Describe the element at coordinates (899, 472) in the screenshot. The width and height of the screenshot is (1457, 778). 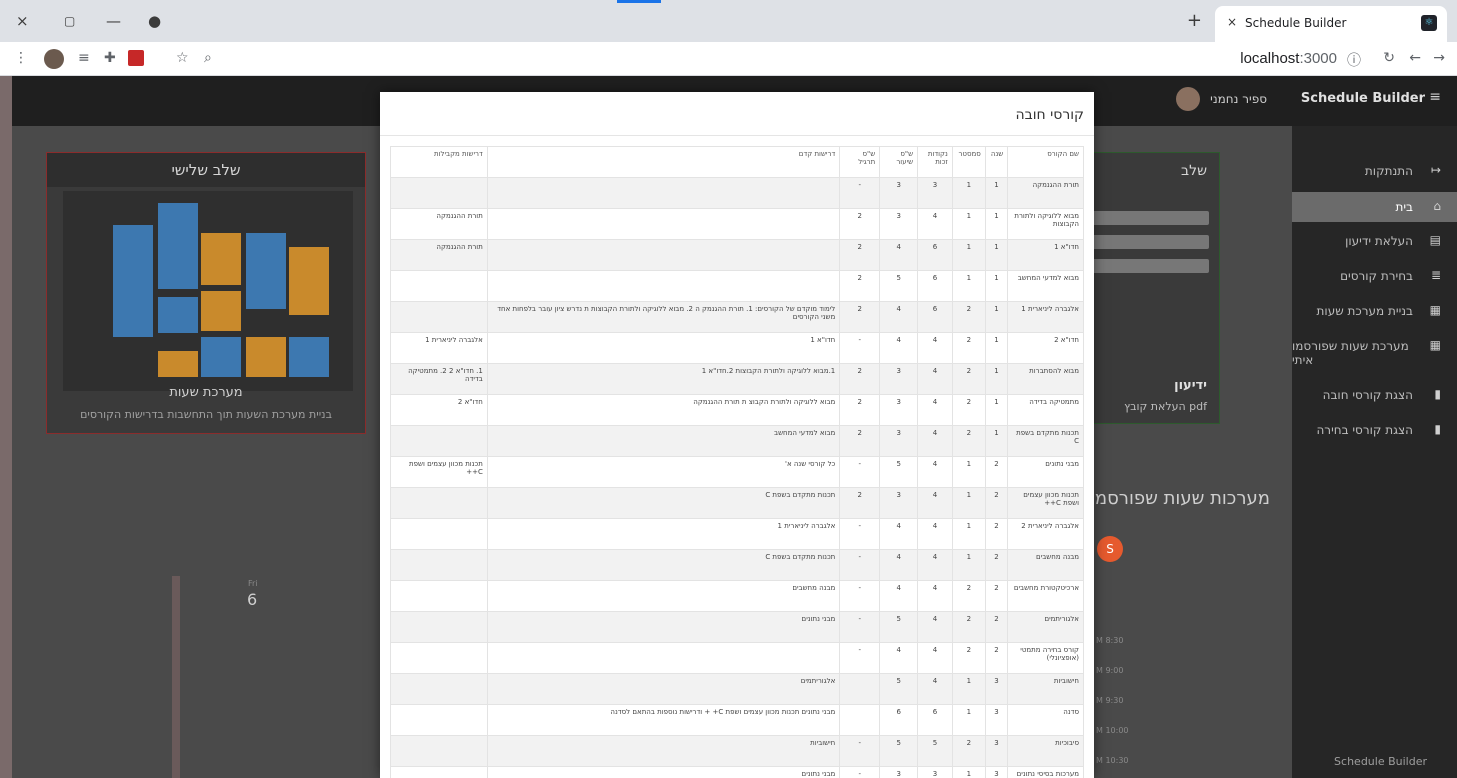
I see `cell-lecture-hours: 5` at that location.